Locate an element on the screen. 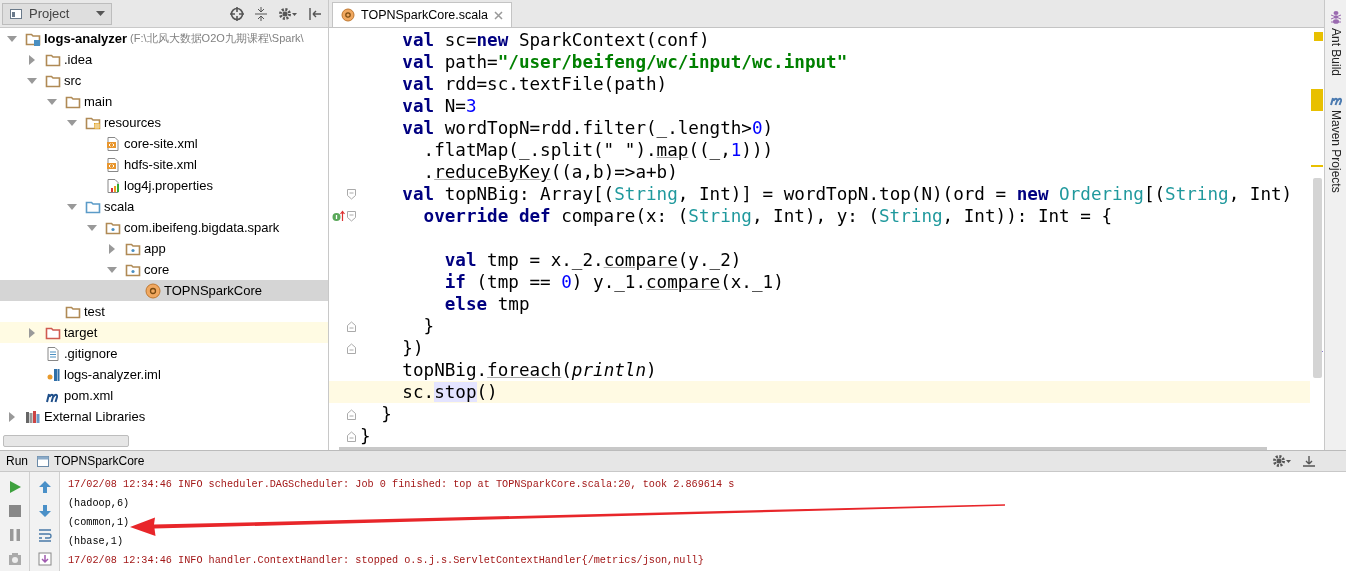 Image resolution: width=1346 pixels, height=571 pixels. tree-item: scala is located at coordinates (164, 206).